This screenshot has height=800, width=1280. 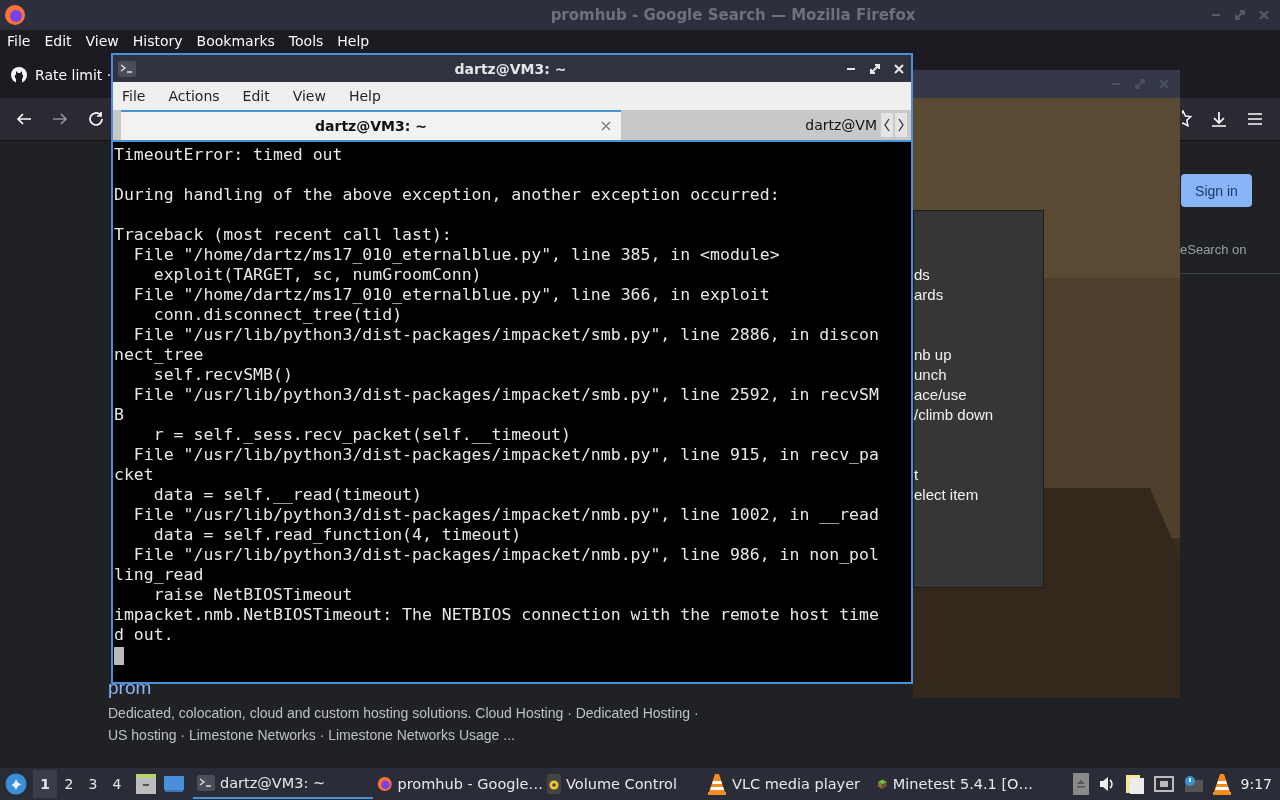 What do you see at coordinates (788, 784) in the screenshot?
I see `taskbar-button: VLC media player` at bounding box center [788, 784].